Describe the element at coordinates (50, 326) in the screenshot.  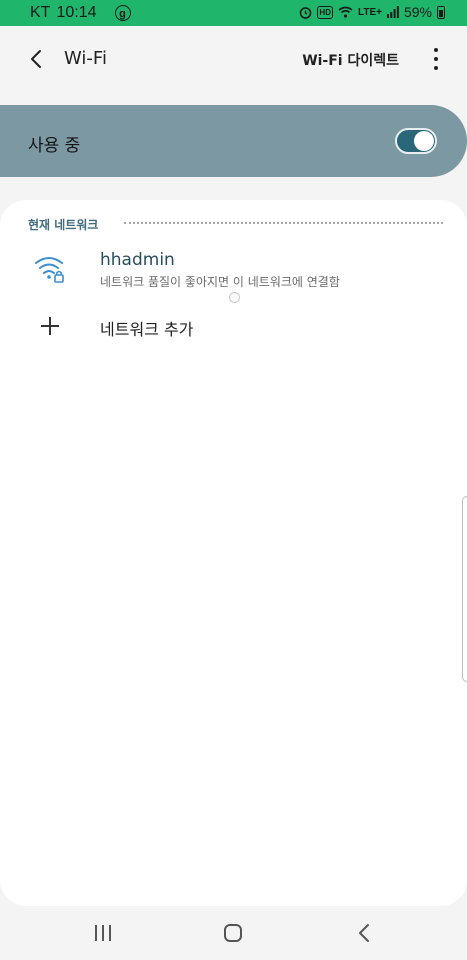
I see `plus-icon` at that location.